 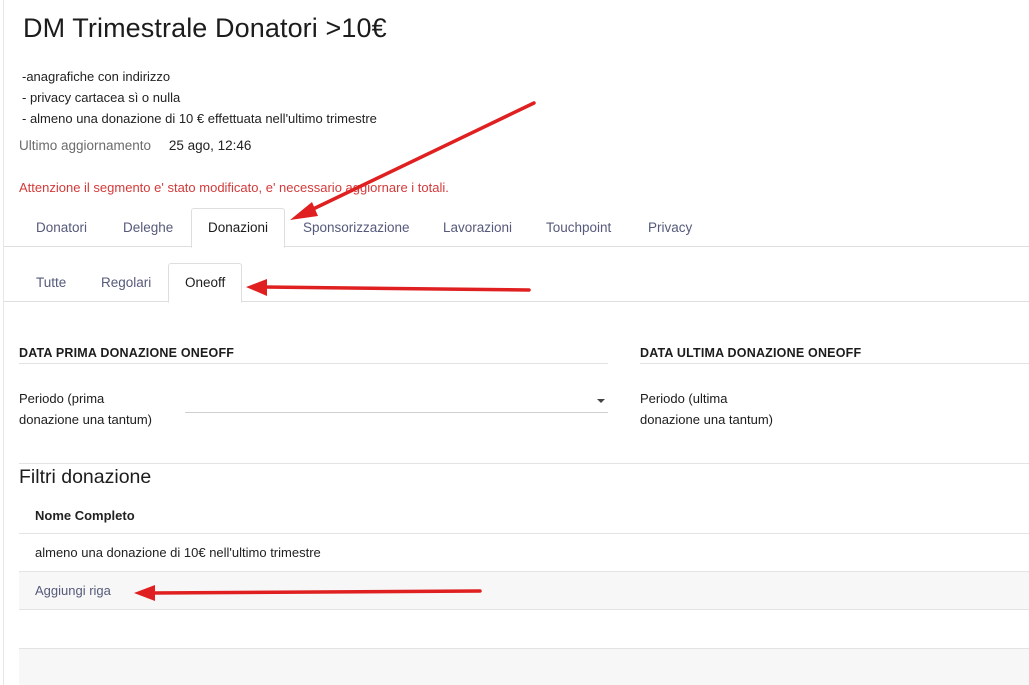 What do you see at coordinates (516, 283) in the screenshot?
I see `donation-sub-tabs: Tutte Regolari Oneoff` at bounding box center [516, 283].